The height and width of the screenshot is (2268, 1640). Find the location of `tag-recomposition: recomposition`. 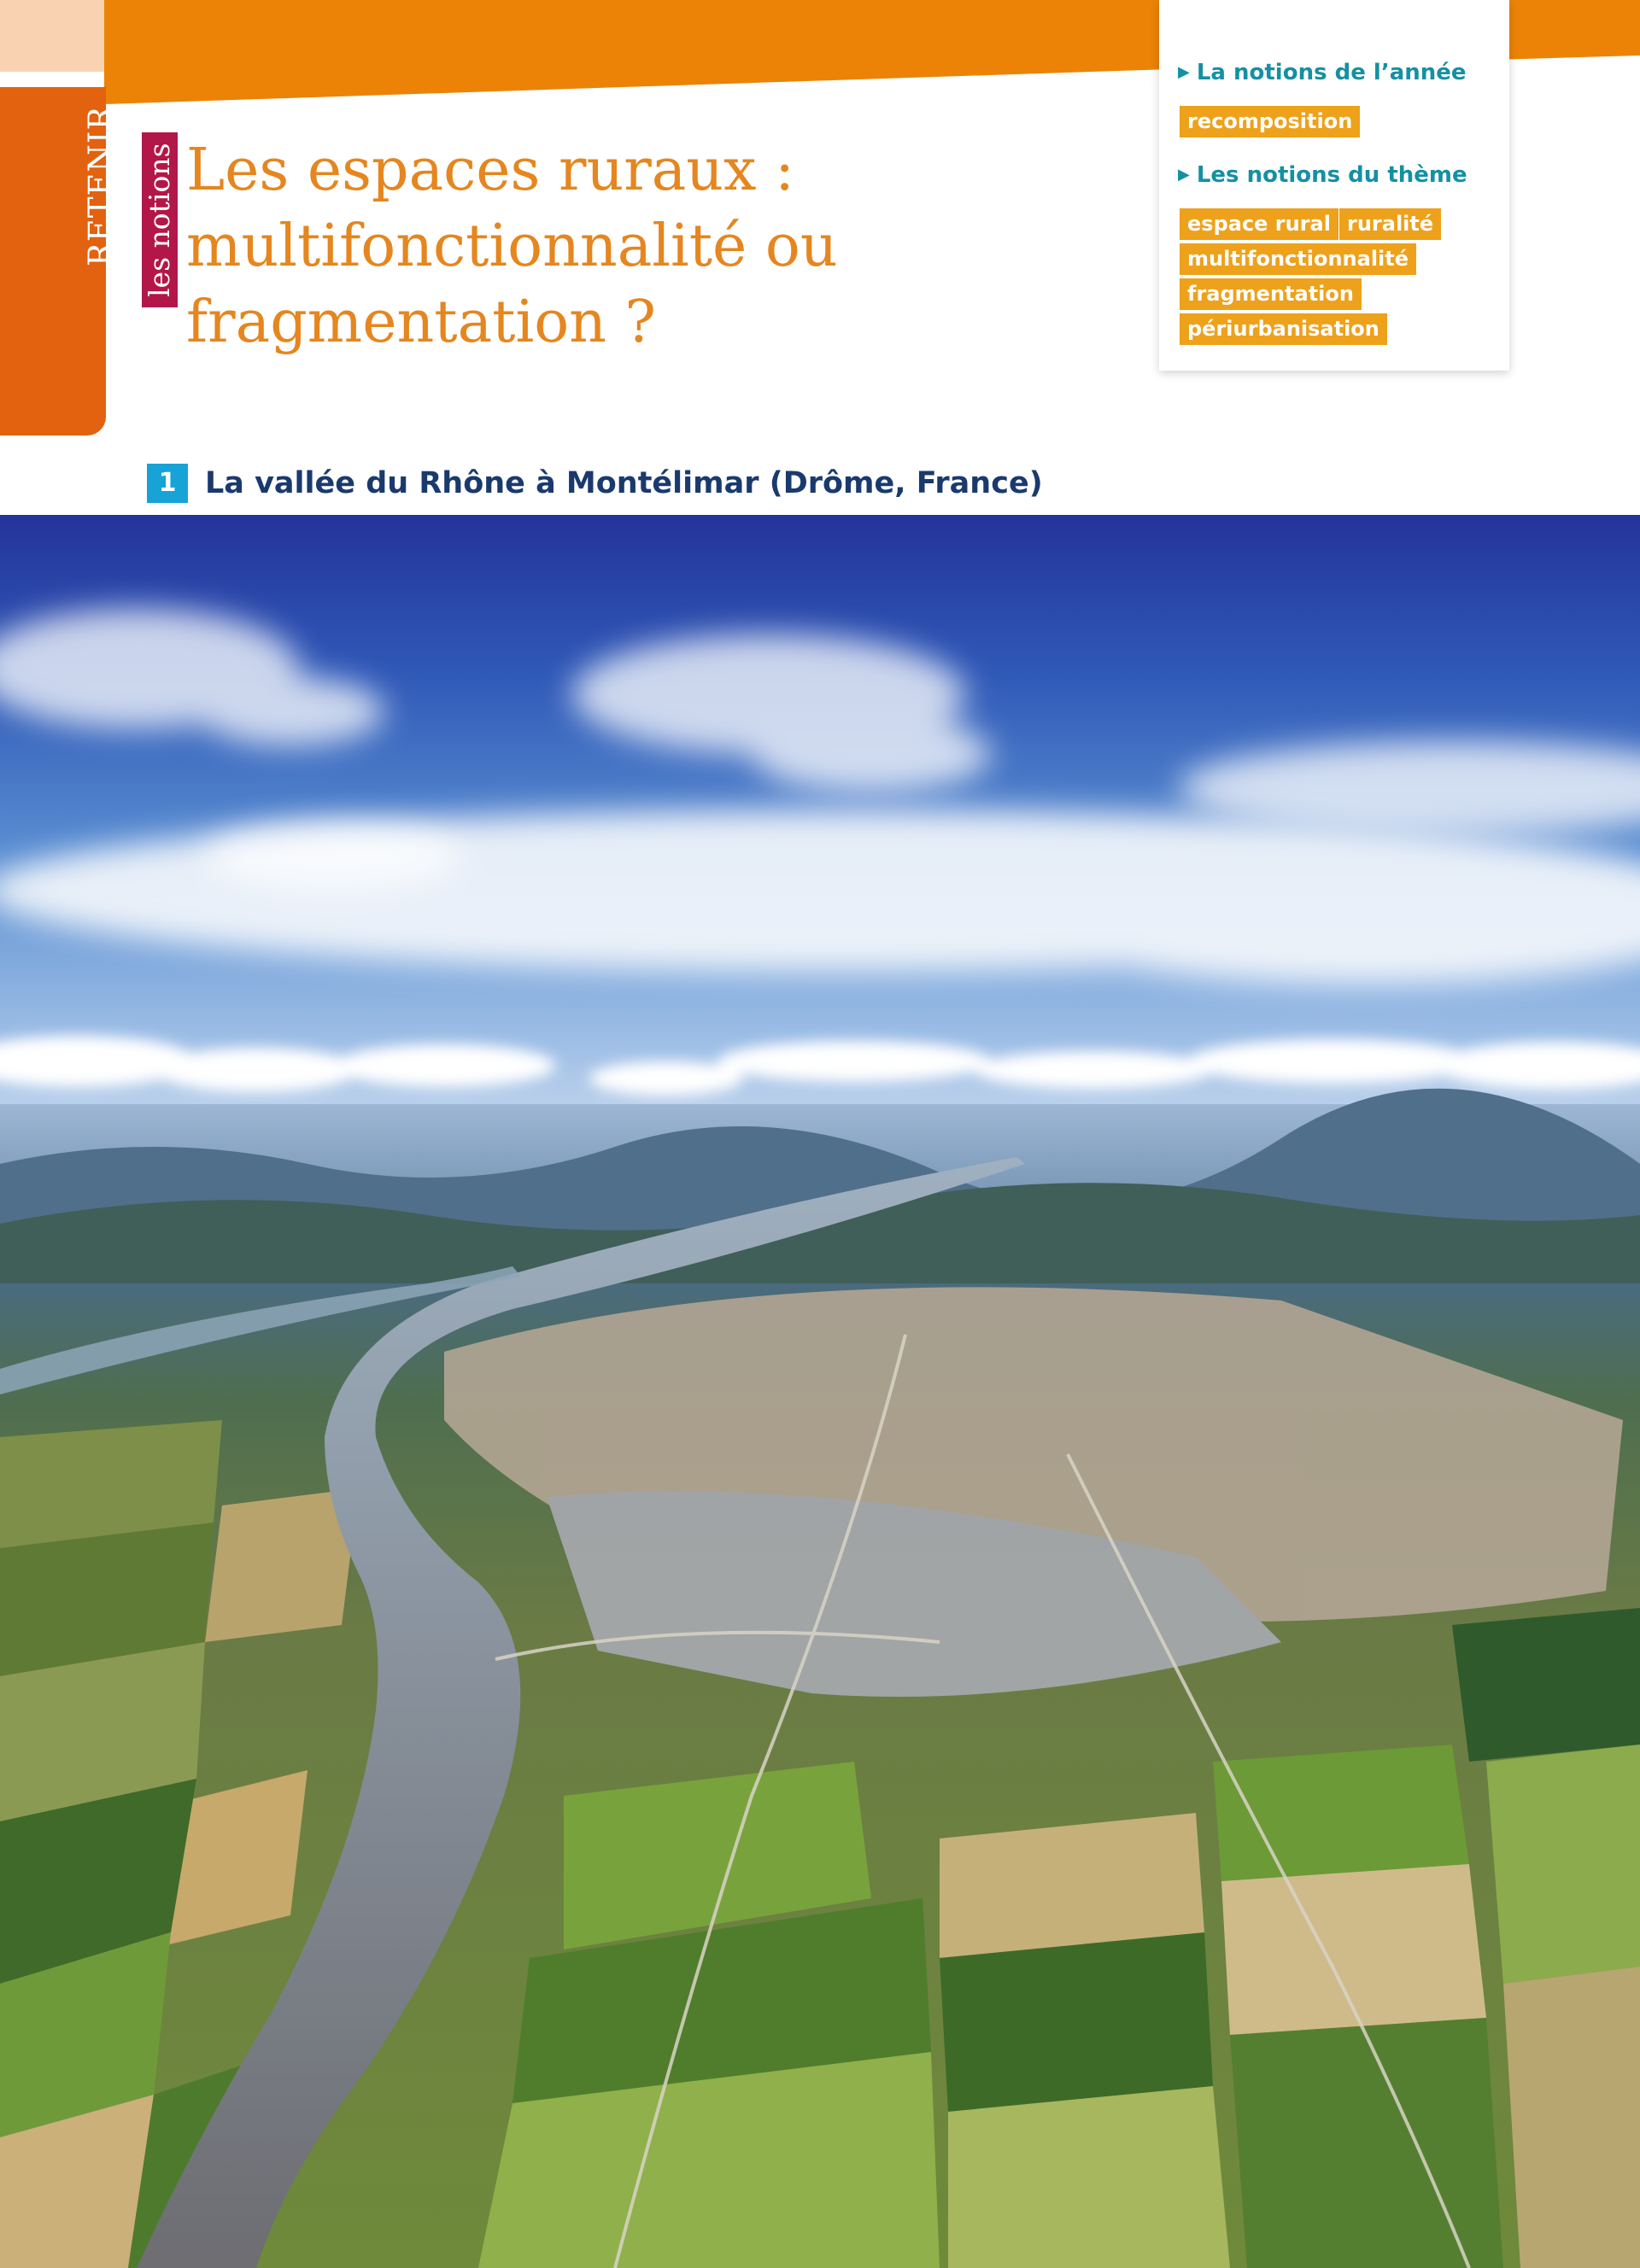

tag-recomposition: recomposition is located at coordinates (1270, 121).